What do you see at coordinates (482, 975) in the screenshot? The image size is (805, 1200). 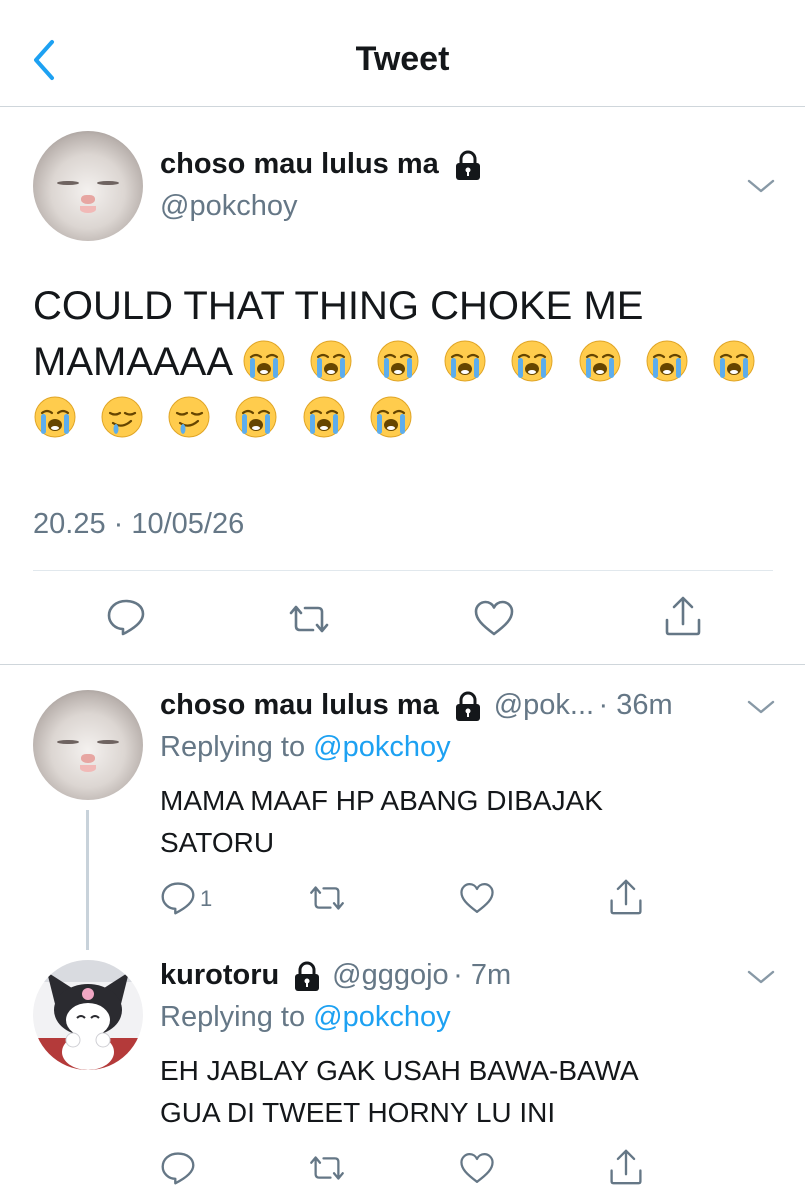 I see `reply-time: · 7m` at bounding box center [482, 975].